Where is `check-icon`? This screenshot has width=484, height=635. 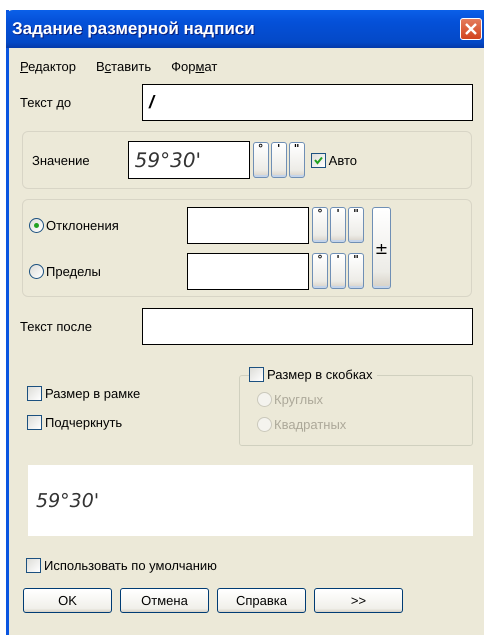
check-icon is located at coordinates (318, 160).